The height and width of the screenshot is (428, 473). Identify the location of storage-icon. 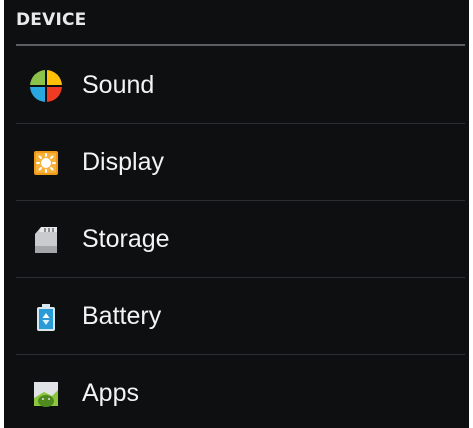
(46, 240).